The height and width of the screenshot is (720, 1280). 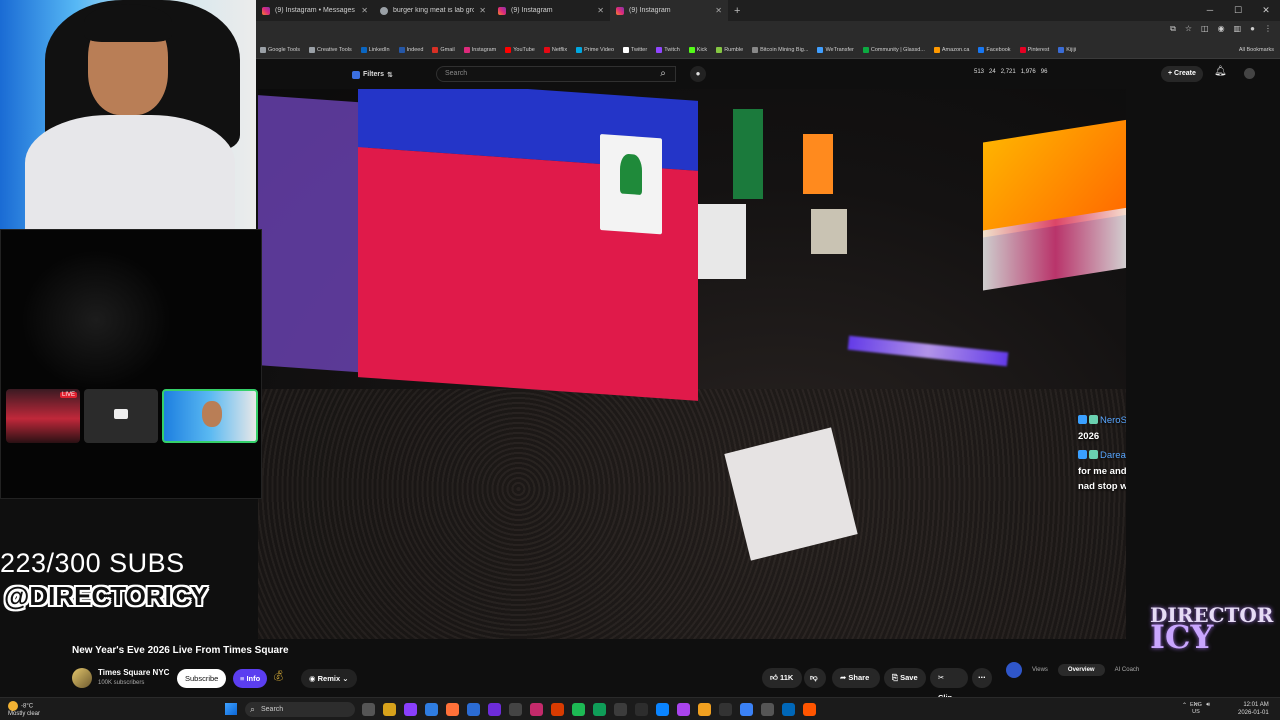 What do you see at coordinates (951, 49) in the screenshot?
I see `bookmark-item: Amazon.ca` at bounding box center [951, 49].